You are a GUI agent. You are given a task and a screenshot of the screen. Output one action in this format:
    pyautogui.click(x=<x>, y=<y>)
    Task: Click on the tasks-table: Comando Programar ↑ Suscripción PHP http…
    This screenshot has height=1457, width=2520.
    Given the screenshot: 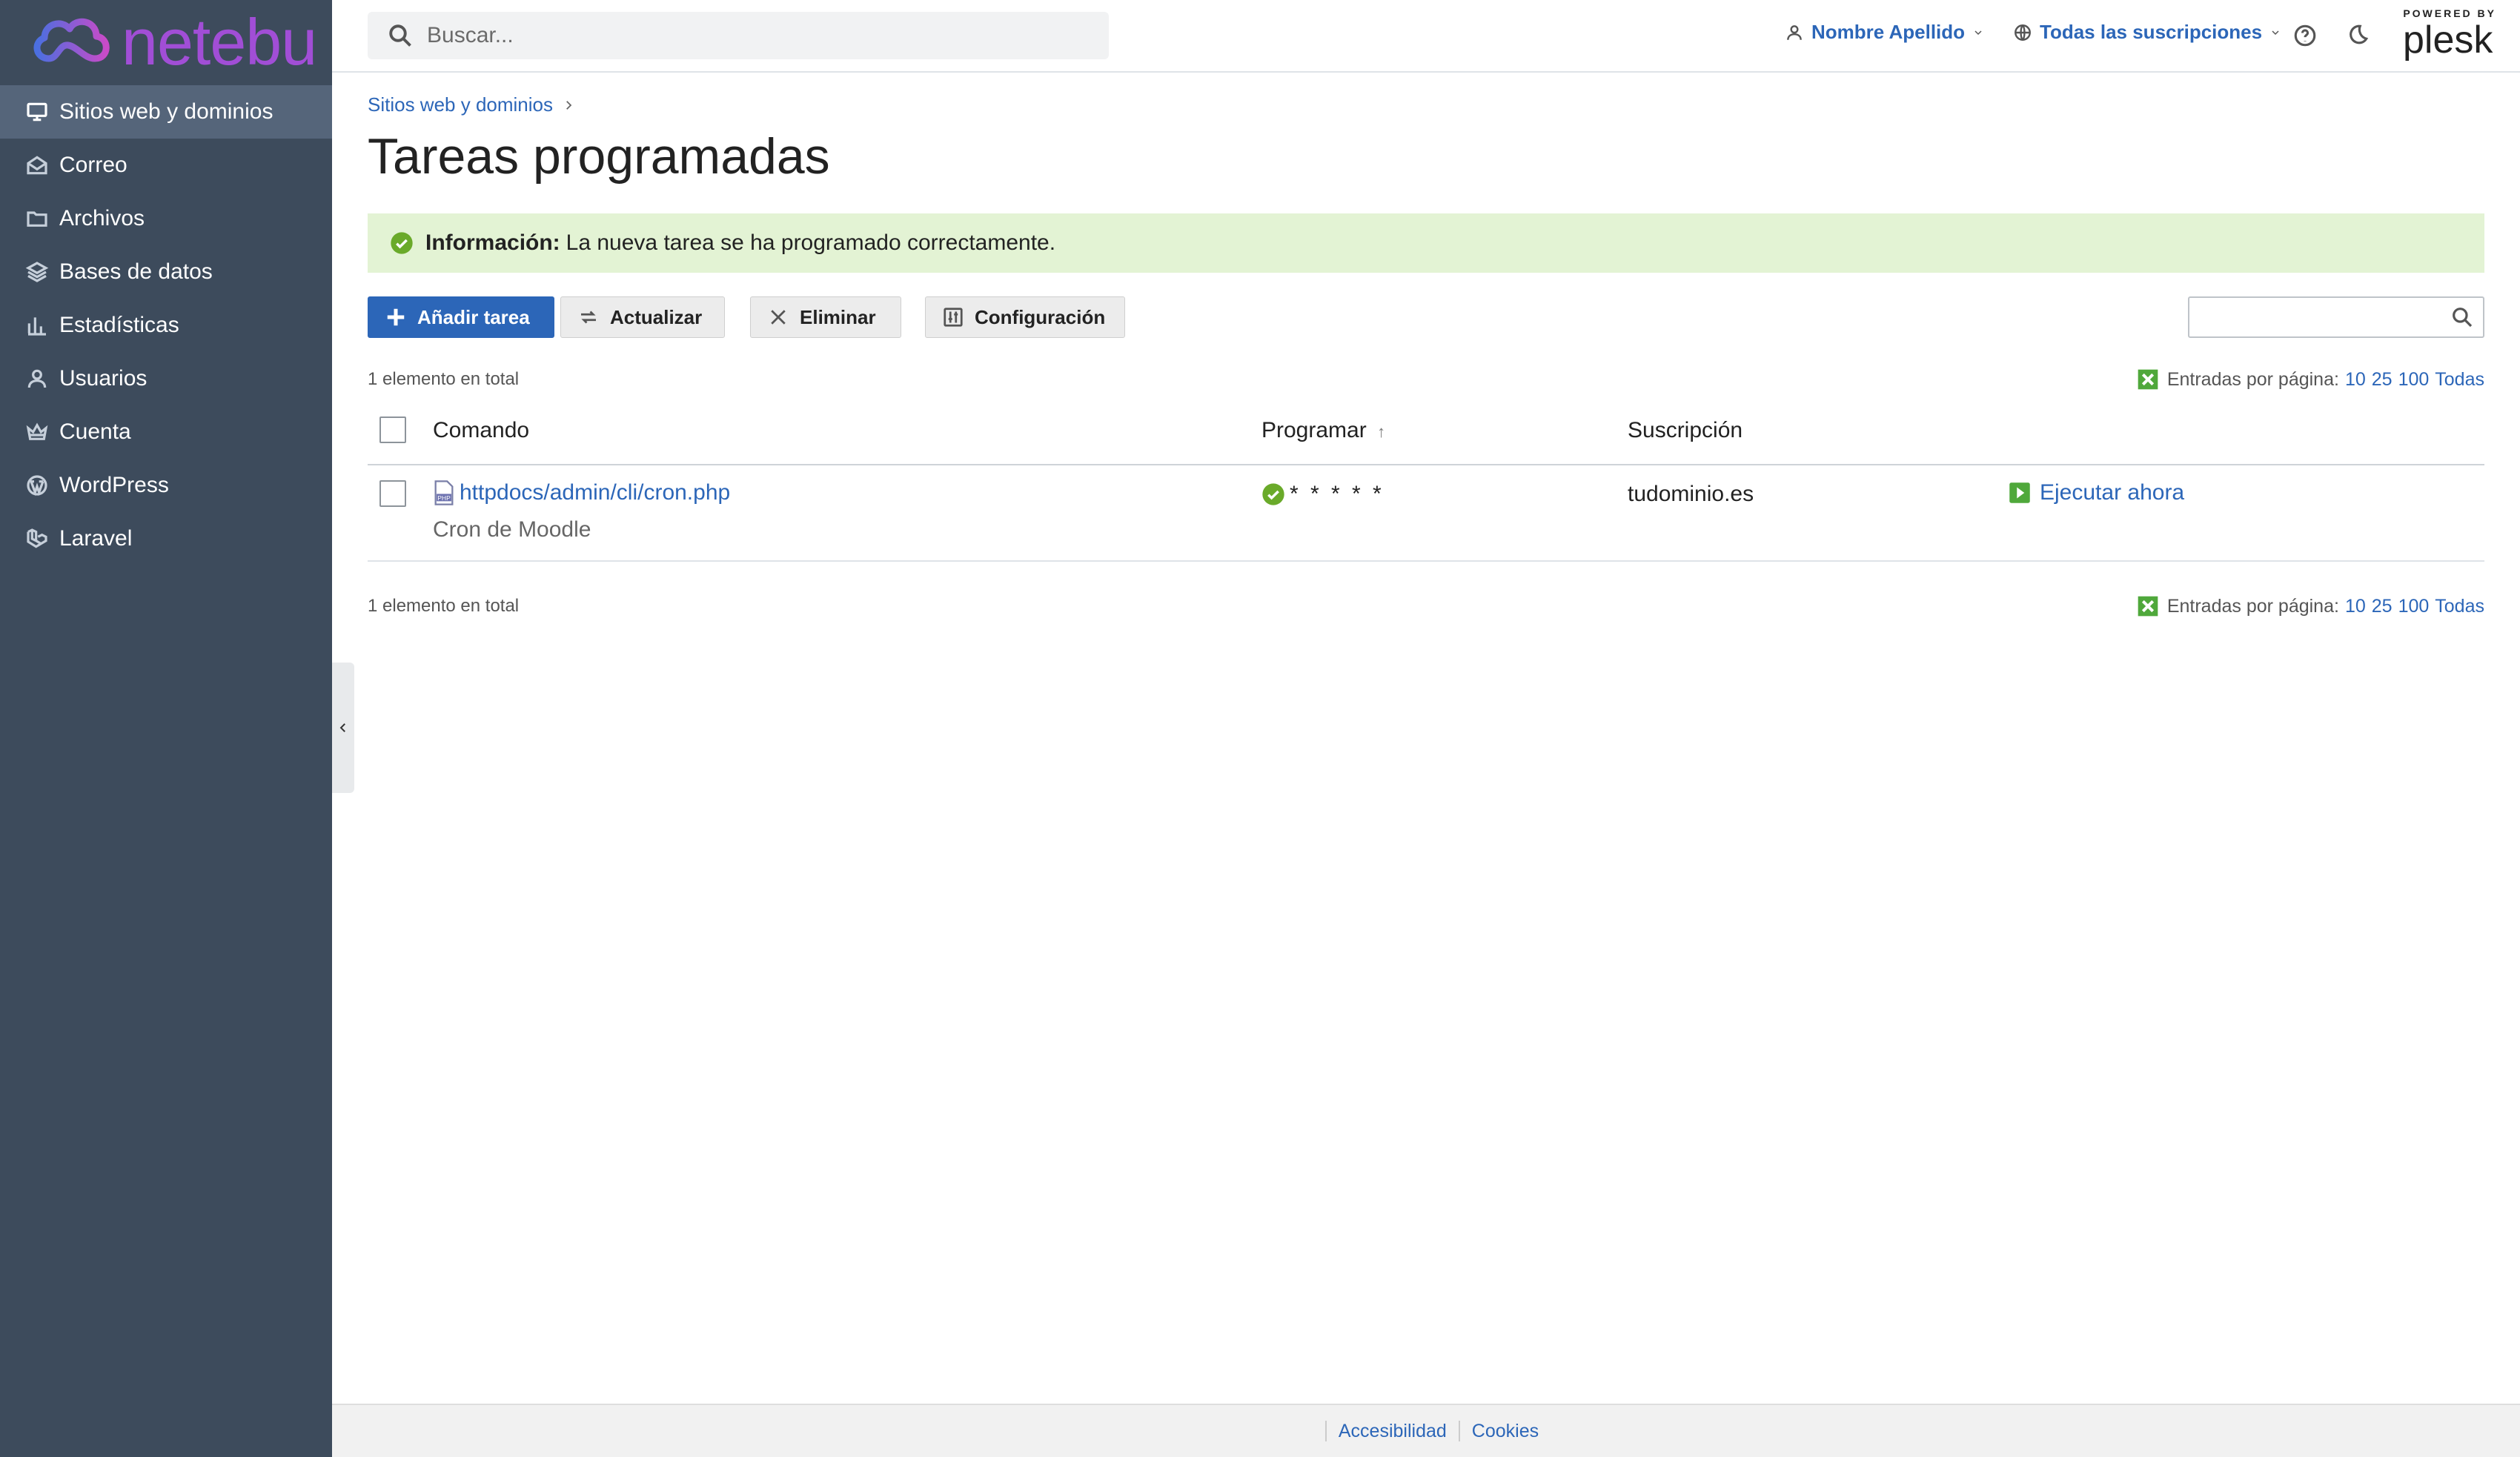 What is the action you would take?
    pyautogui.click(x=1426, y=479)
    